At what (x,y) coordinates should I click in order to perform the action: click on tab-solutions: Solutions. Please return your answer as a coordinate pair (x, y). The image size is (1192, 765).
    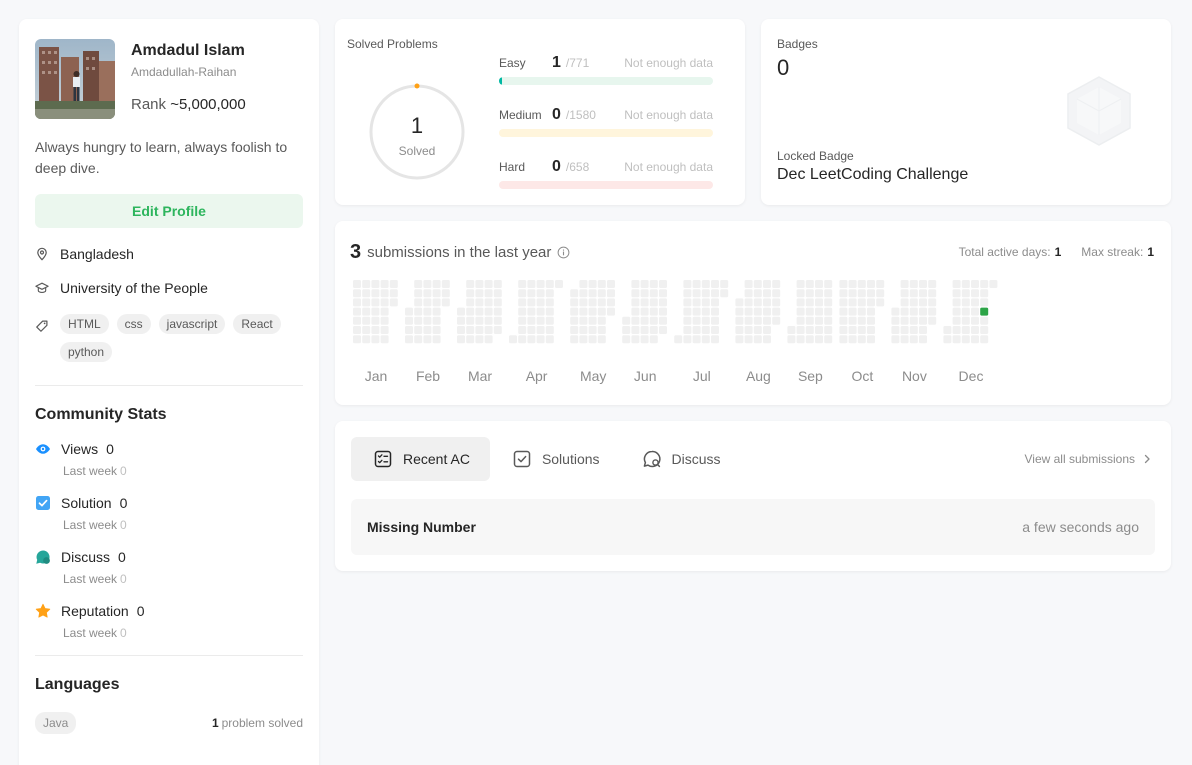
    Looking at the image, I should click on (555, 459).